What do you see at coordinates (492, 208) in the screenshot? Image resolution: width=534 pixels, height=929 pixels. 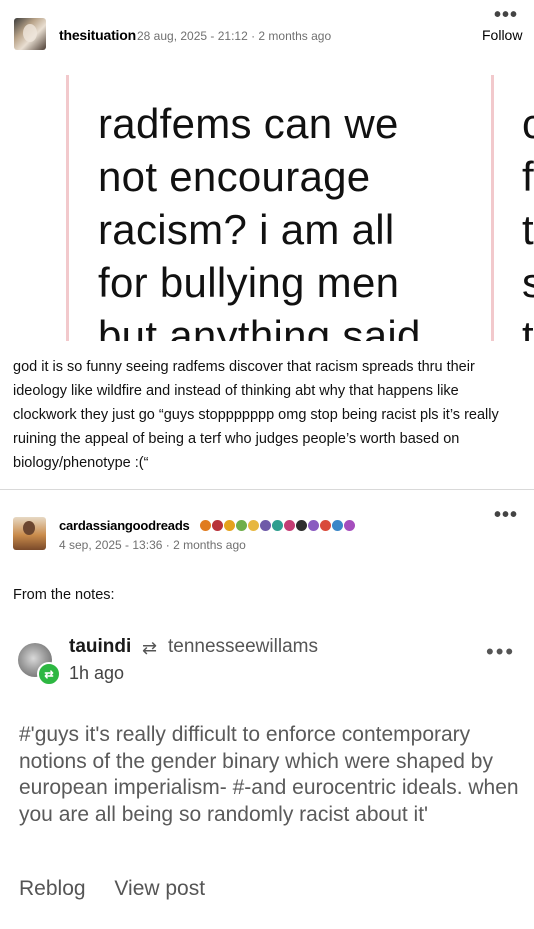 I see `image-border-right` at bounding box center [492, 208].